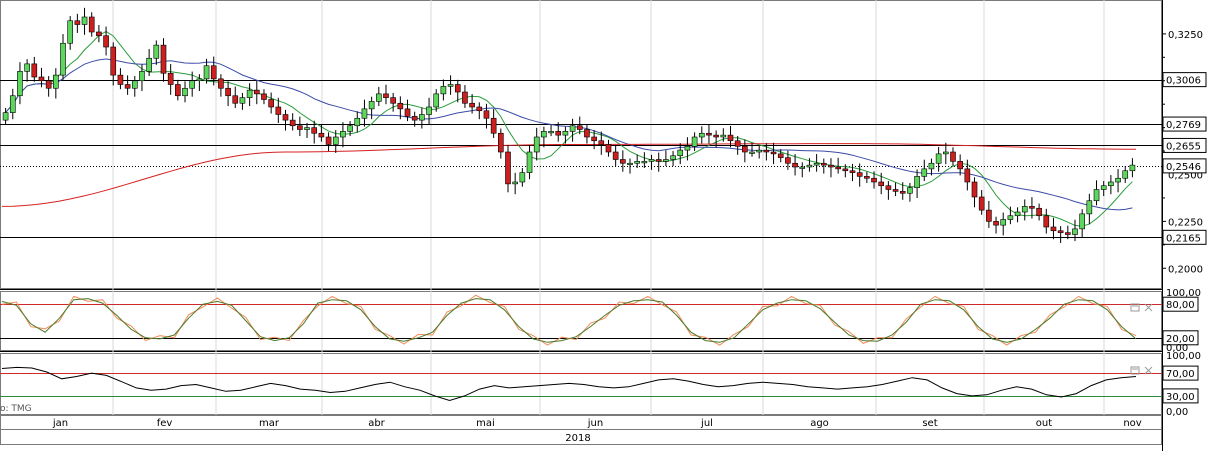 Image resolution: width=1210 pixels, height=455 pixels. I want to click on price-tick-label: 0,2250, so click(1185, 222).